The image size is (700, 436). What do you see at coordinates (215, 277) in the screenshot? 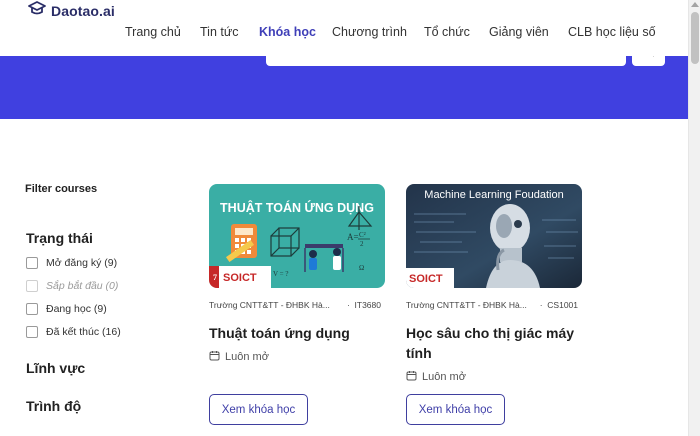
I see `svg-text: 7` at bounding box center [215, 277].